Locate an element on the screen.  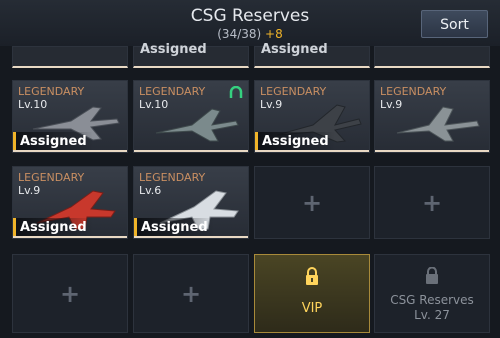
aircraft-slot-5: LEGENDARY Lv.9 Assigned is located at coordinates (70, 202).